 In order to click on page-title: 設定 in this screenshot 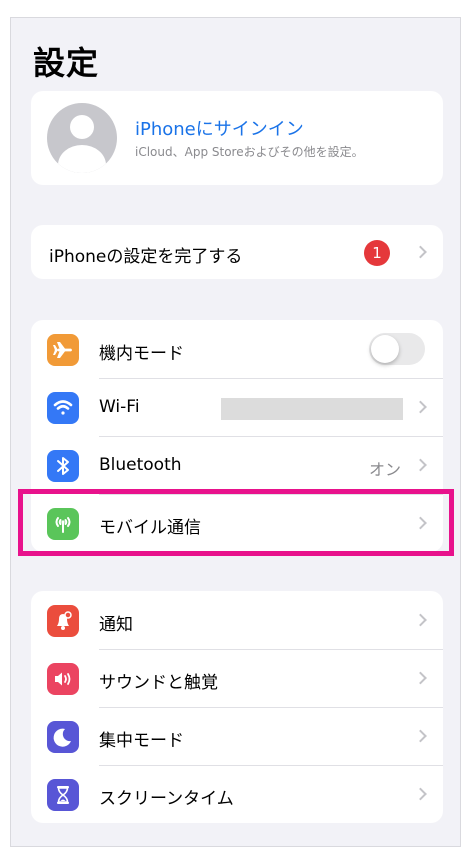, I will do `click(66, 63)`.